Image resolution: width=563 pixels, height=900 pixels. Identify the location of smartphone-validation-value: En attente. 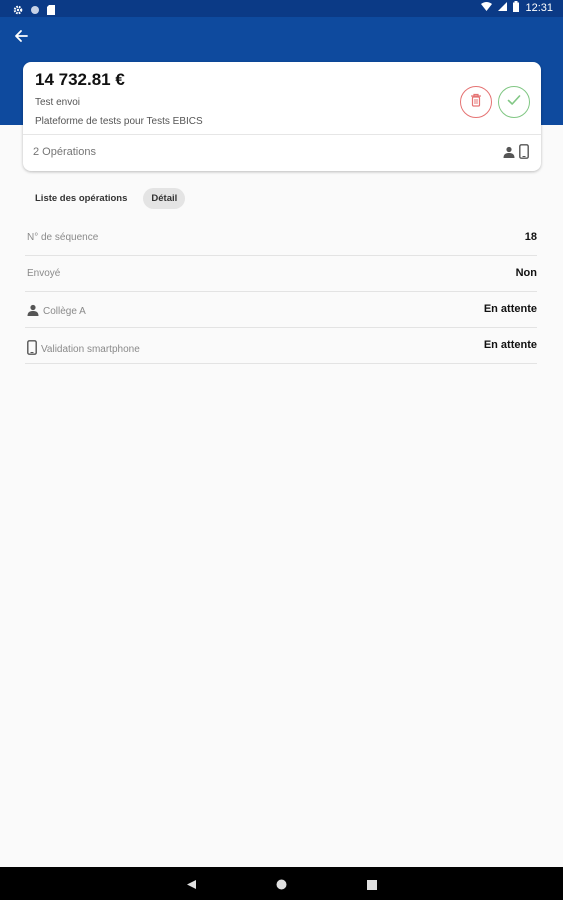
(510, 345).